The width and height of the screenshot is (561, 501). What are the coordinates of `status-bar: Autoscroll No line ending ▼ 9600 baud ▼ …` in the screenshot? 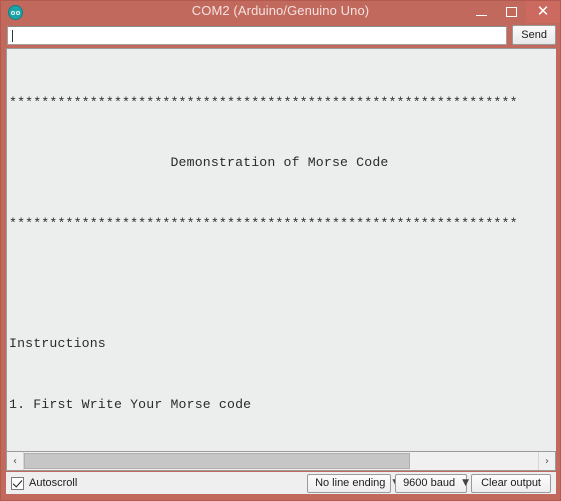 It's located at (281, 483).